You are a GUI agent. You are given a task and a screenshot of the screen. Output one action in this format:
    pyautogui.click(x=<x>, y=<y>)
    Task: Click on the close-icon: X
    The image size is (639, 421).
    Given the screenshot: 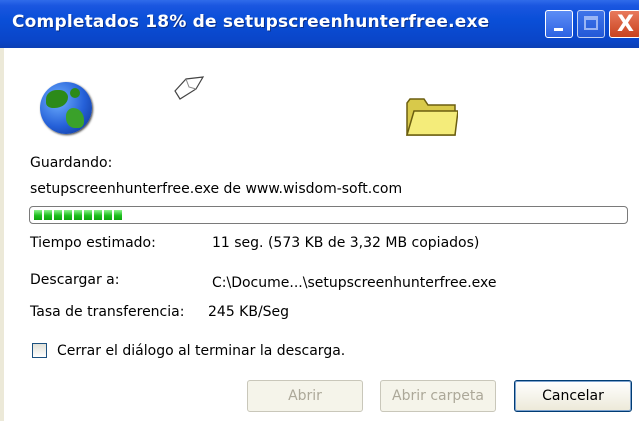 What is the action you would take?
    pyautogui.click(x=625, y=24)
    